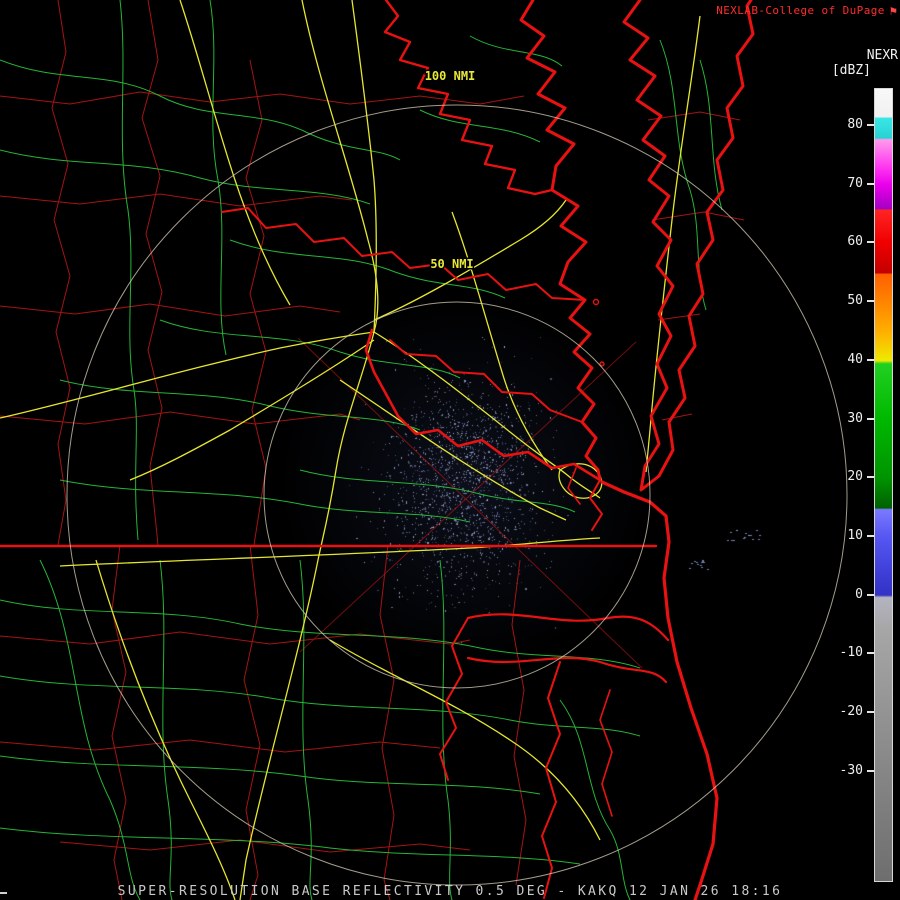 Image resolution: width=900 pixels, height=900 pixels. What do you see at coordinates (800, 10) in the screenshot?
I see `brand-text: NEXLAB-College of DuPage` at bounding box center [800, 10].